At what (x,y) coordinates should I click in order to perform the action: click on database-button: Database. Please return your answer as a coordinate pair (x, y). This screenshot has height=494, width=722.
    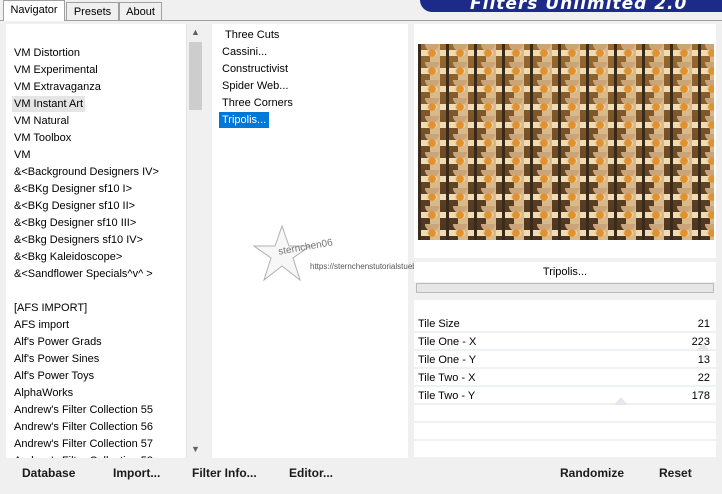
    Looking at the image, I should click on (48, 473).